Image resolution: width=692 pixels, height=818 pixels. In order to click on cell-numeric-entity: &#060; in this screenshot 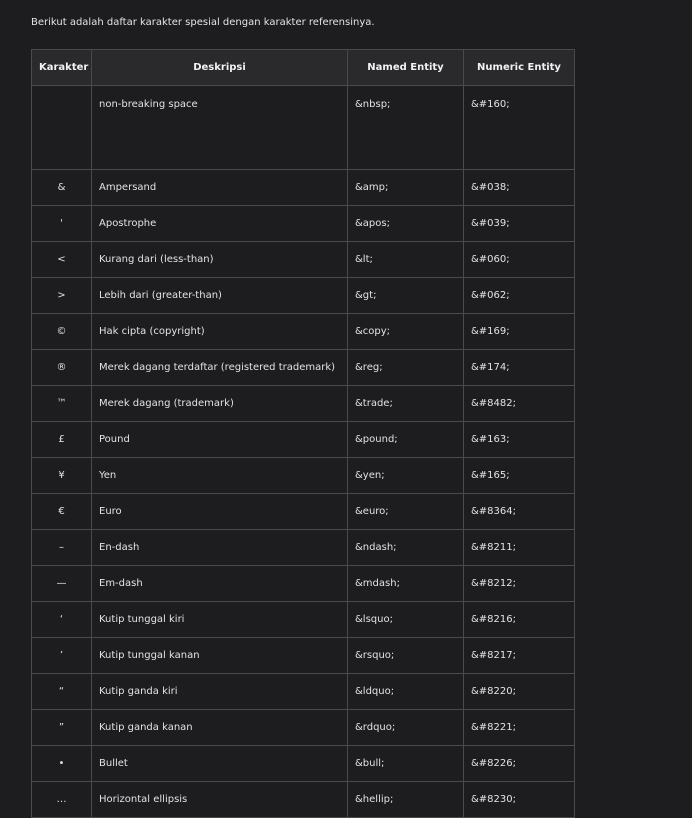, I will do `click(519, 259)`.